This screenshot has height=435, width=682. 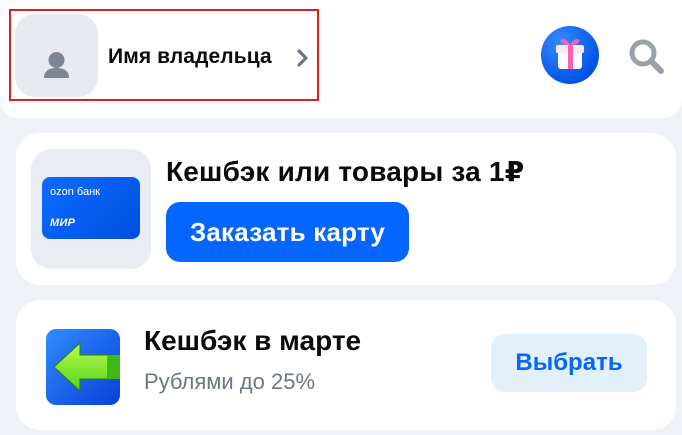 I want to click on bank-card-system: МИР, so click(x=63, y=223).